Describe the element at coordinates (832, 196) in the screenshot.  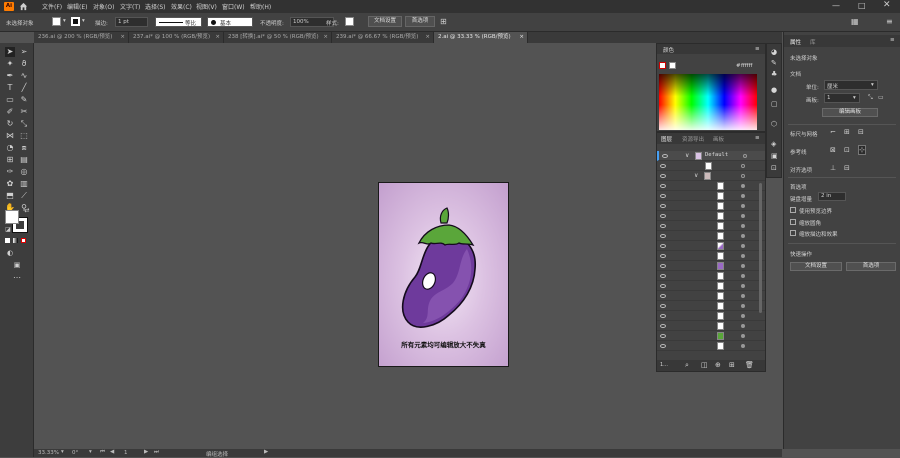
I see `keyboard-increment-field: 2 in` at that location.